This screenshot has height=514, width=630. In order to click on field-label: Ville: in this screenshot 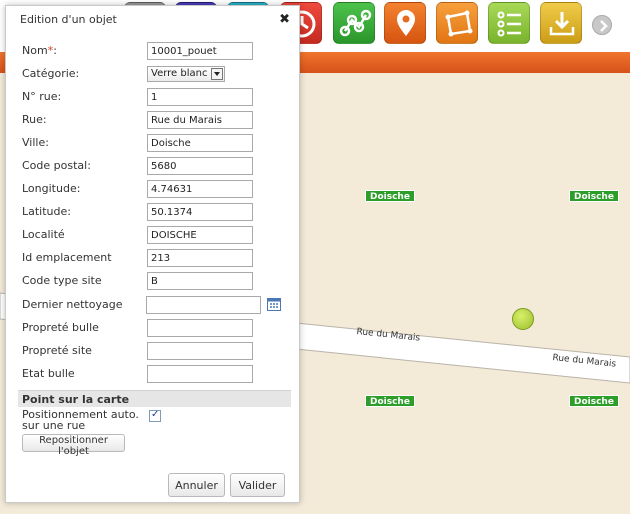, I will do `click(35, 142)`.